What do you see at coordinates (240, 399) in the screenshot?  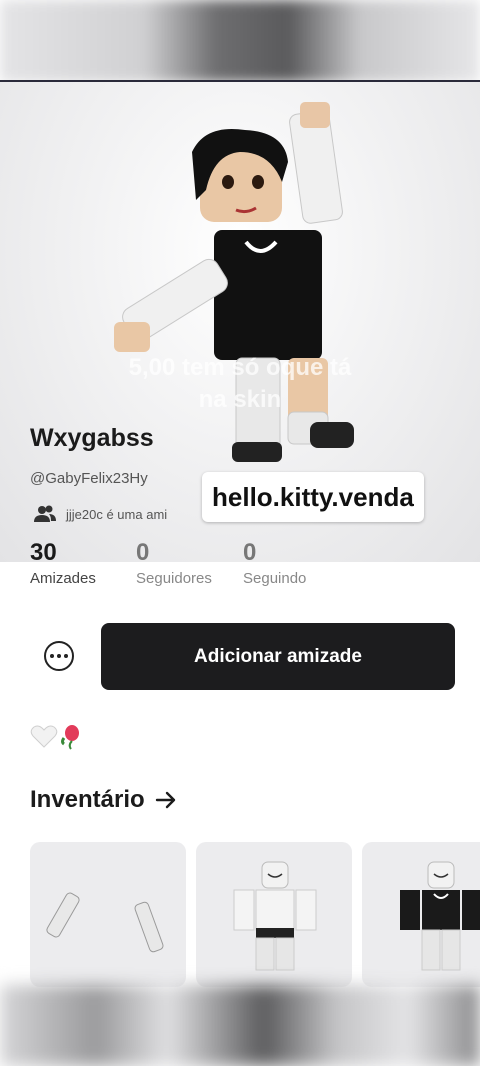 I see `caption-line-2: na skin` at bounding box center [240, 399].